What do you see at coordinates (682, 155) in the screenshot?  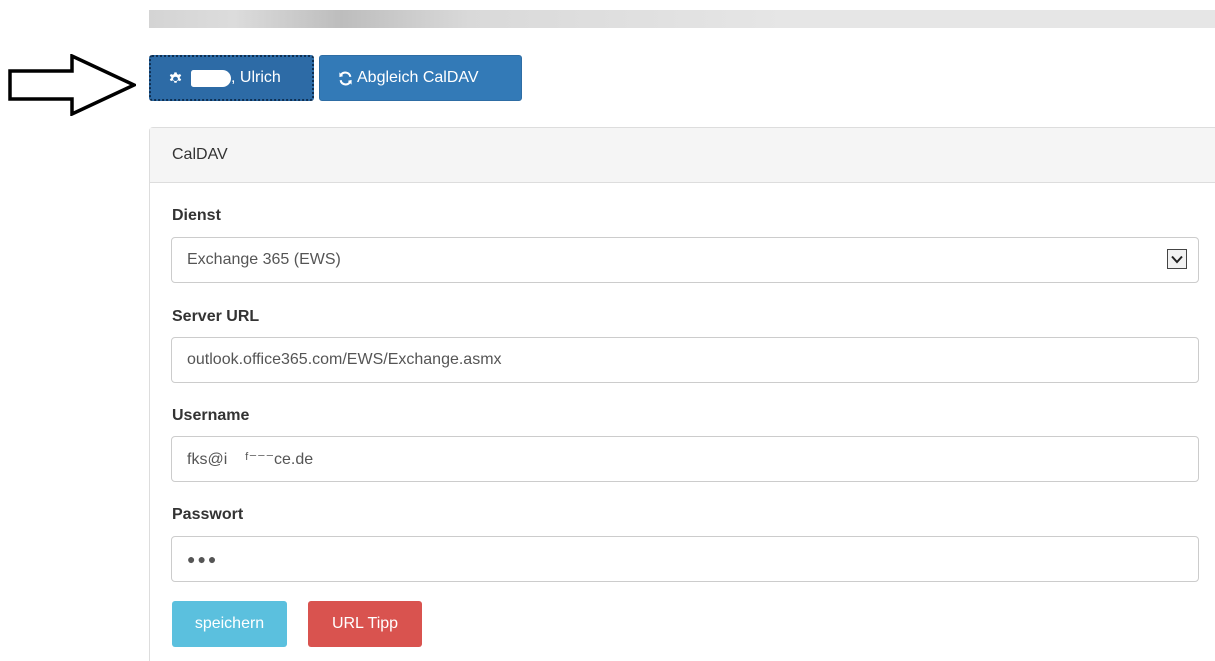 I see `panel-heading: CalDAV` at bounding box center [682, 155].